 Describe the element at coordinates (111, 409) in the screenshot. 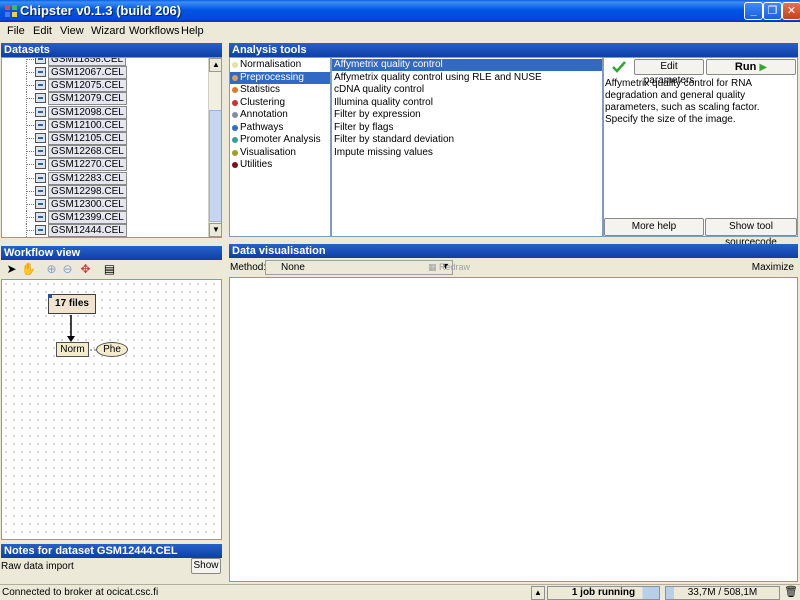

I see `workflow-canvas: 17 files Norm Phe` at that location.